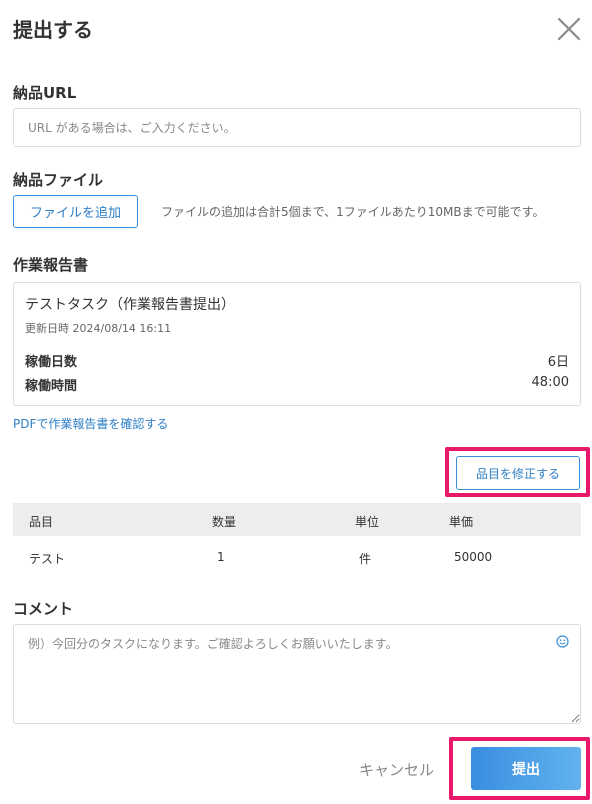 Image resolution: width=592 pixels, height=804 pixels. Describe the element at coordinates (367, 522) in the screenshot. I see `column-header-unit: 単位` at that location.